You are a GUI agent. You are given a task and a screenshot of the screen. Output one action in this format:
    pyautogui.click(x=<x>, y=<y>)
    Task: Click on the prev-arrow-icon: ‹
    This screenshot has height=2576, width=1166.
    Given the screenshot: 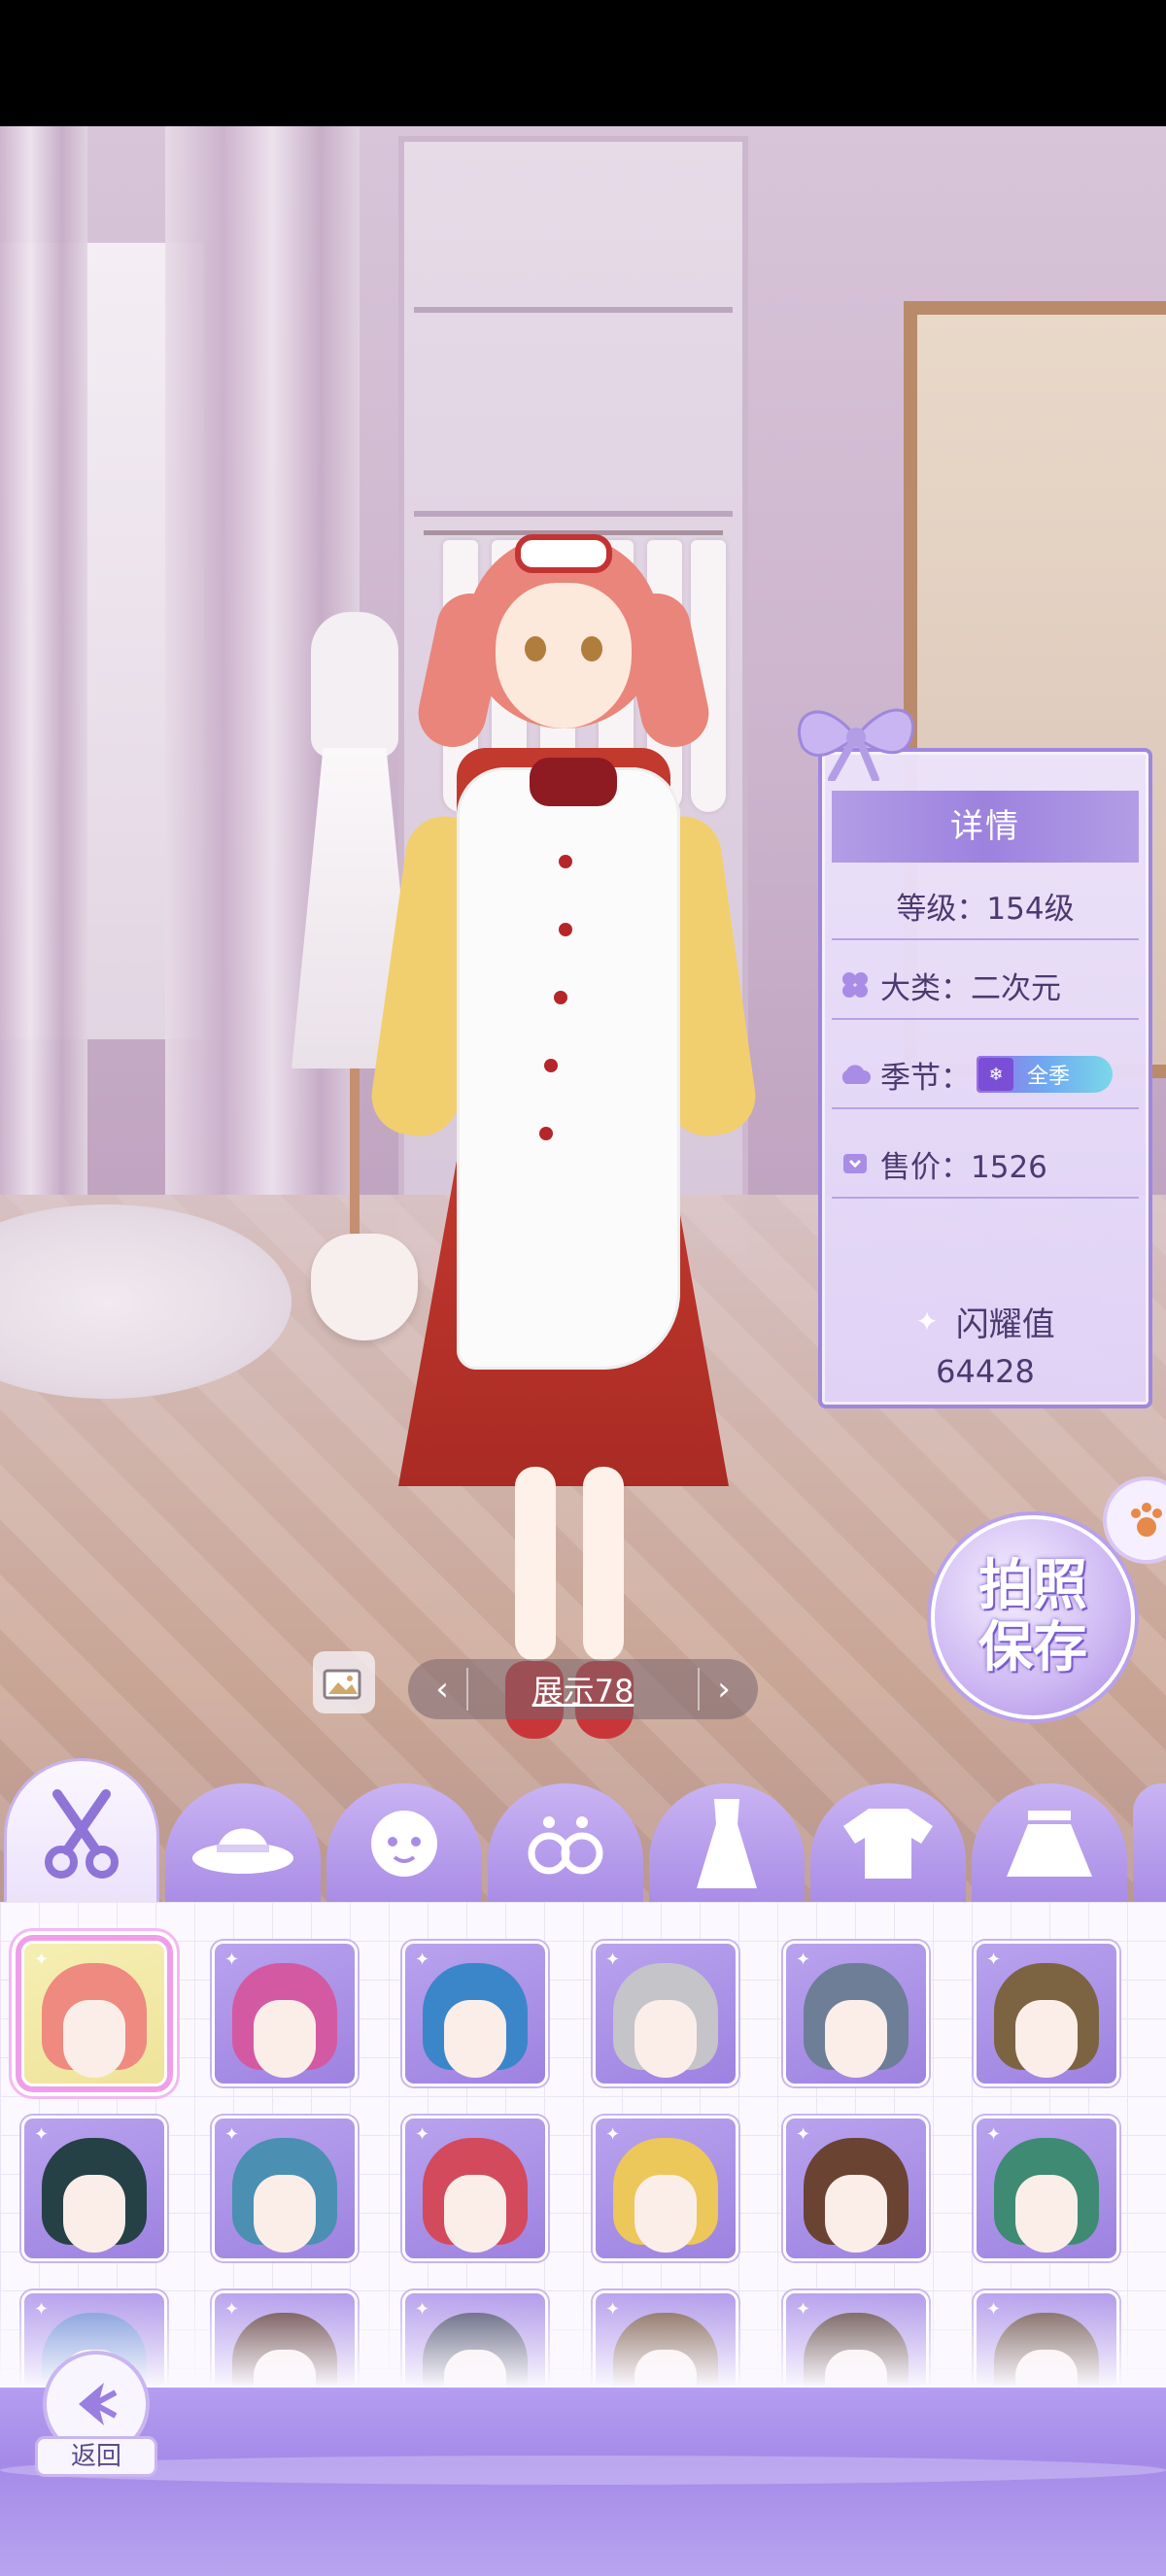 What is the action you would take?
    pyautogui.click(x=442, y=1689)
    